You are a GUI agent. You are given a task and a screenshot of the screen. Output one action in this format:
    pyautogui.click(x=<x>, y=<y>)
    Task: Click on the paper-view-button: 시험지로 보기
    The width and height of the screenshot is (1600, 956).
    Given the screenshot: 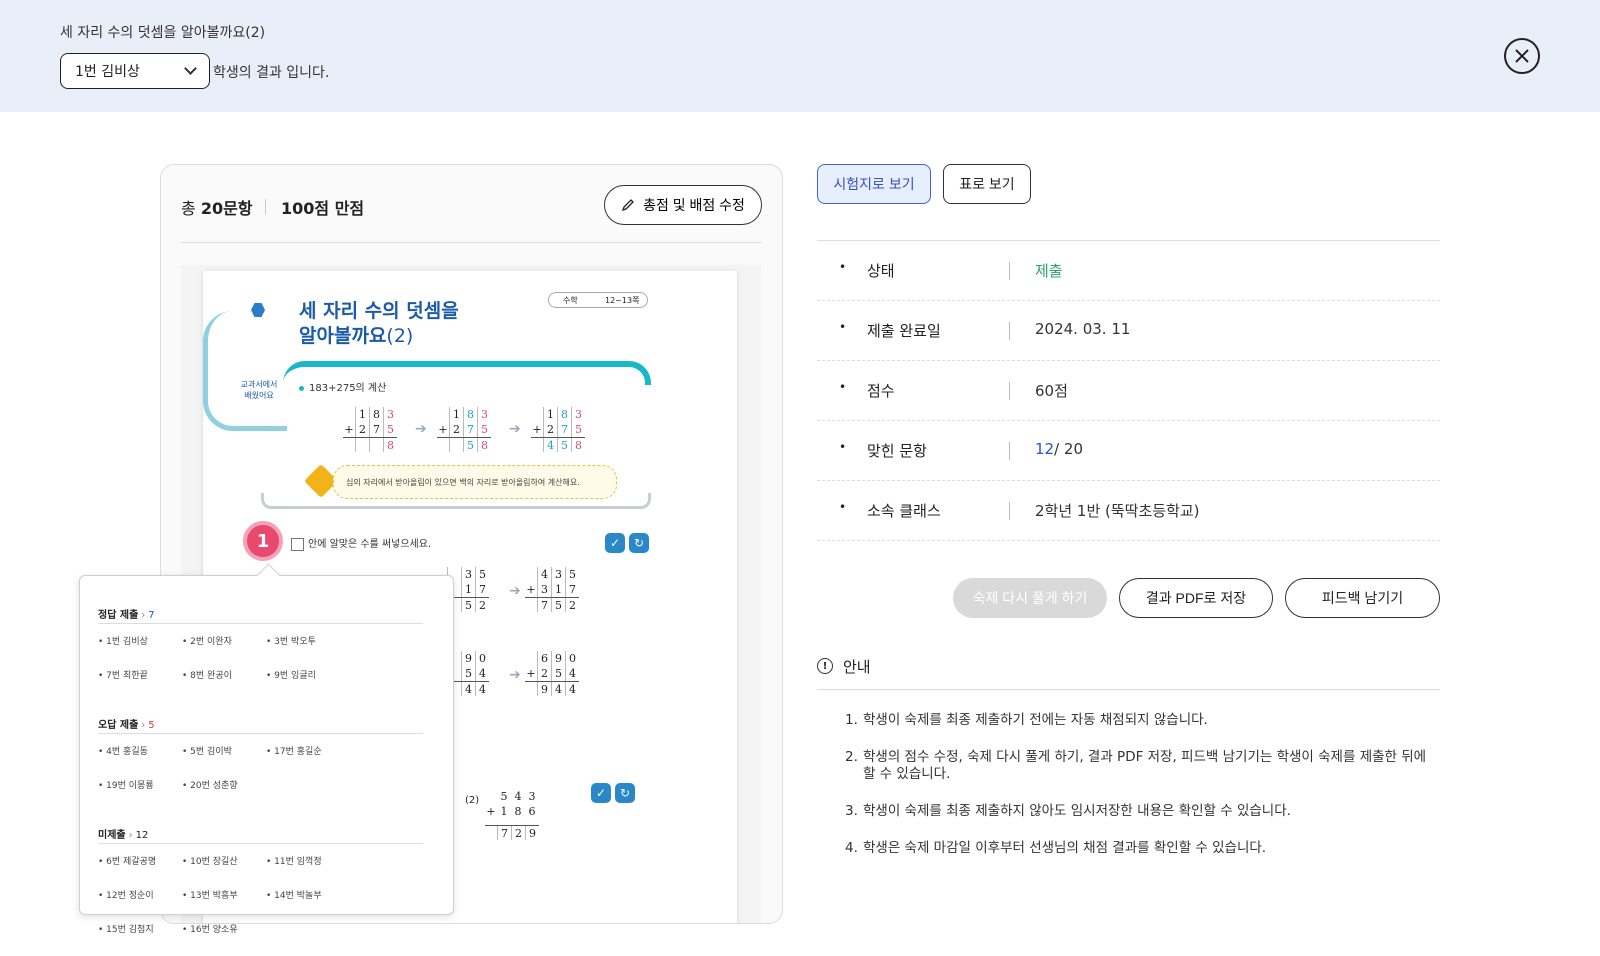 What is the action you would take?
    pyautogui.click(x=874, y=184)
    